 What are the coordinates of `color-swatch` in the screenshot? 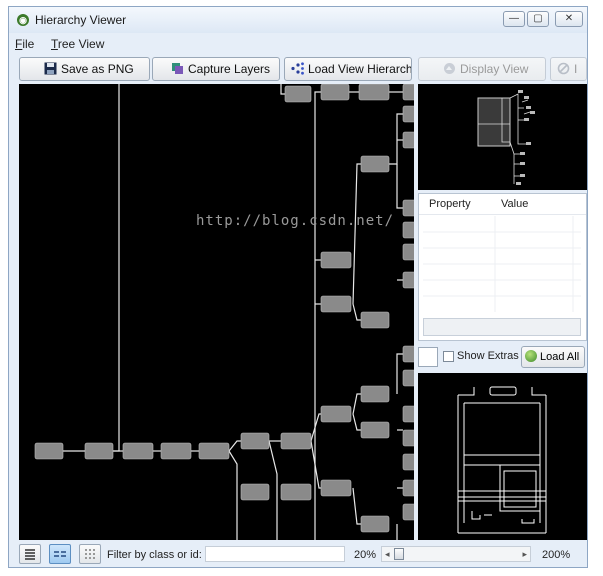 It's located at (428, 357).